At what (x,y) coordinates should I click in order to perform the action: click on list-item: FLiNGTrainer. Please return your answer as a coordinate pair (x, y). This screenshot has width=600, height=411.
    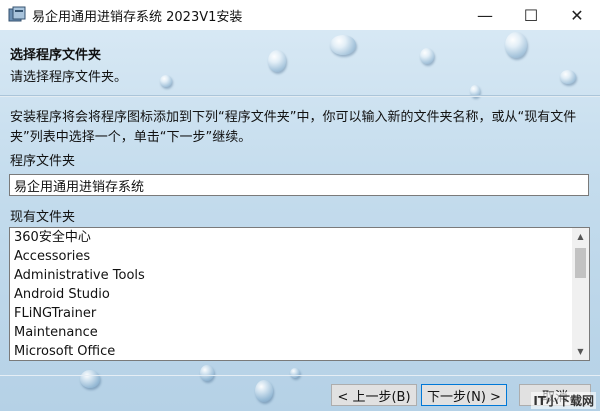
    Looking at the image, I should click on (291, 313).